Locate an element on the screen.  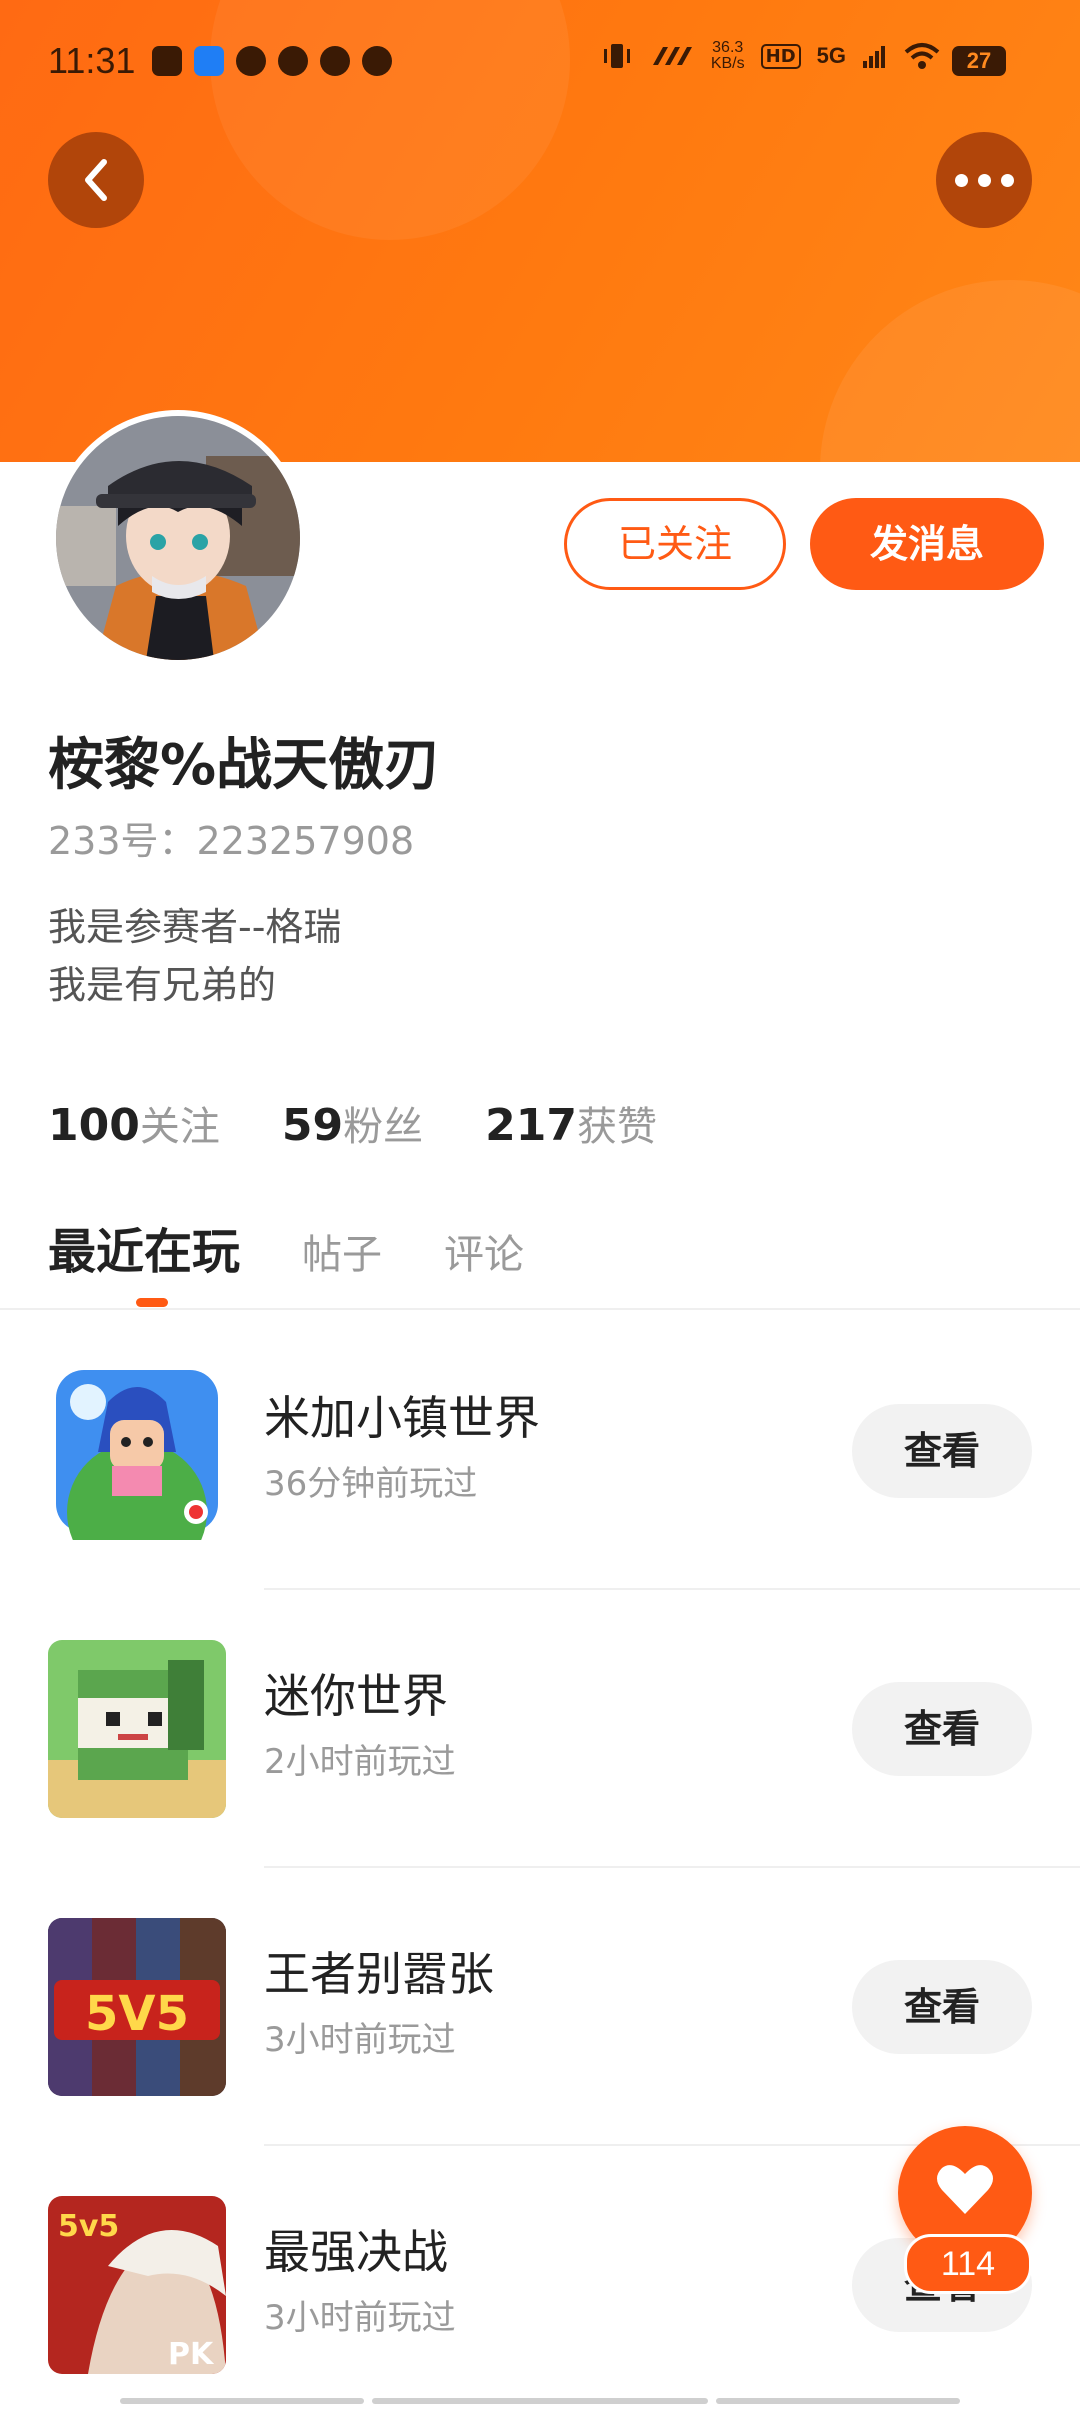
signal-5g: 5G is located at coordinates (831, 55).